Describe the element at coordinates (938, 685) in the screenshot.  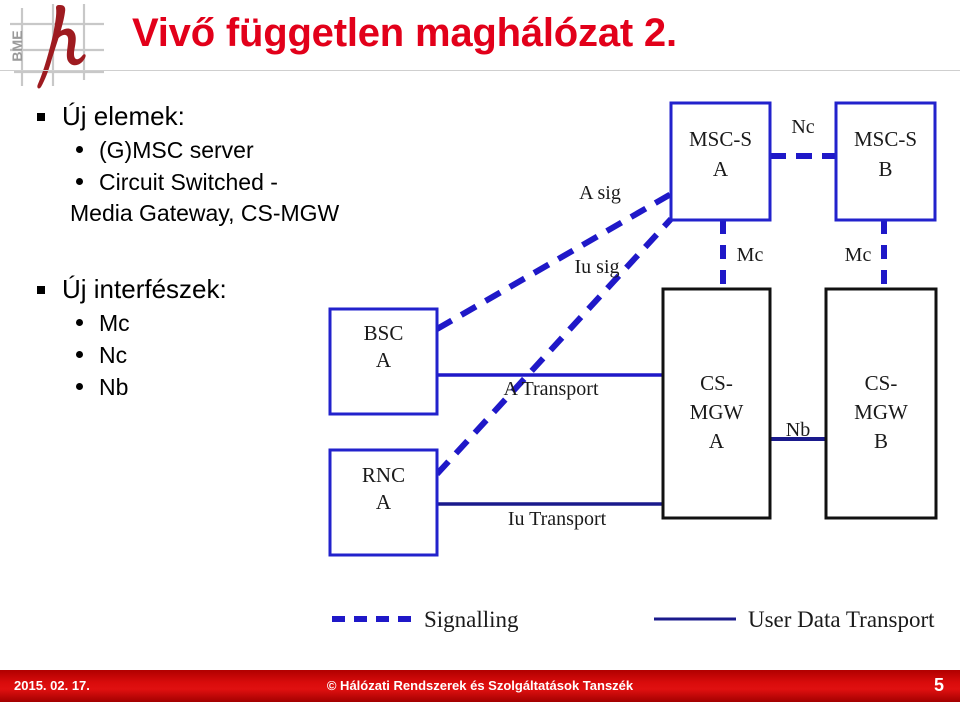
I see `footer-page-number: 5` at that location.